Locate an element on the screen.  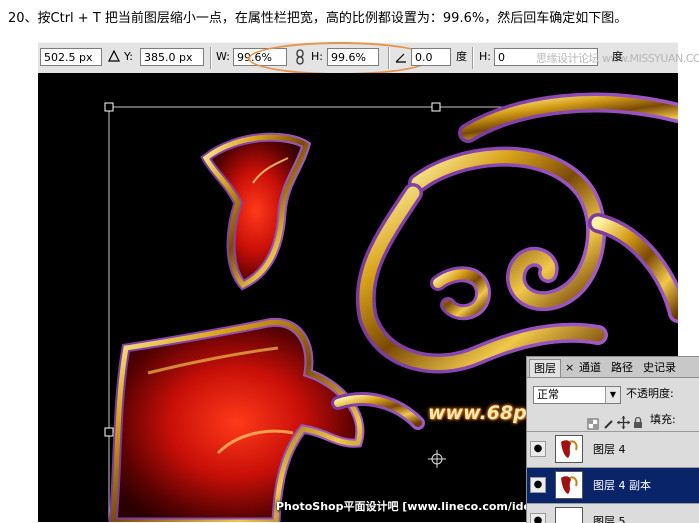
large-red-shape is located at coordinates (236, 419).